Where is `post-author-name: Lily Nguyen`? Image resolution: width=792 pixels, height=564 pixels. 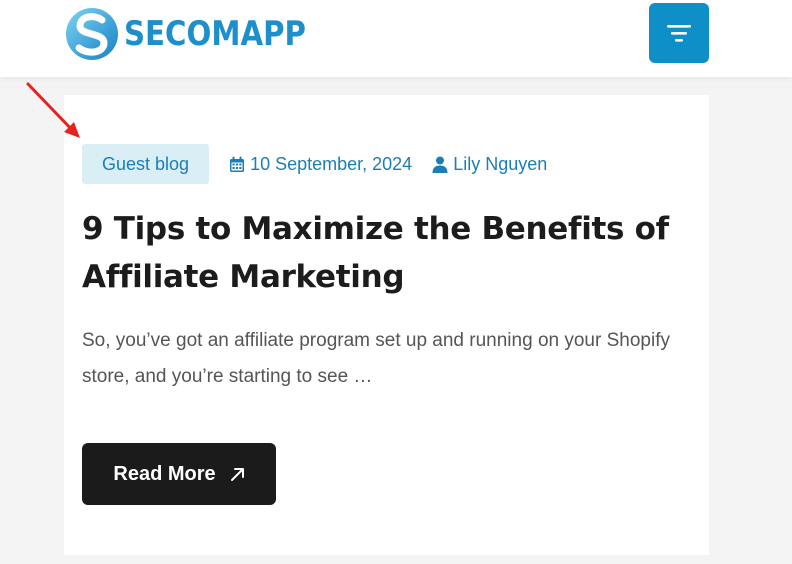
post-author-name: Lily Nguyen is located at coordinates (500, 163).